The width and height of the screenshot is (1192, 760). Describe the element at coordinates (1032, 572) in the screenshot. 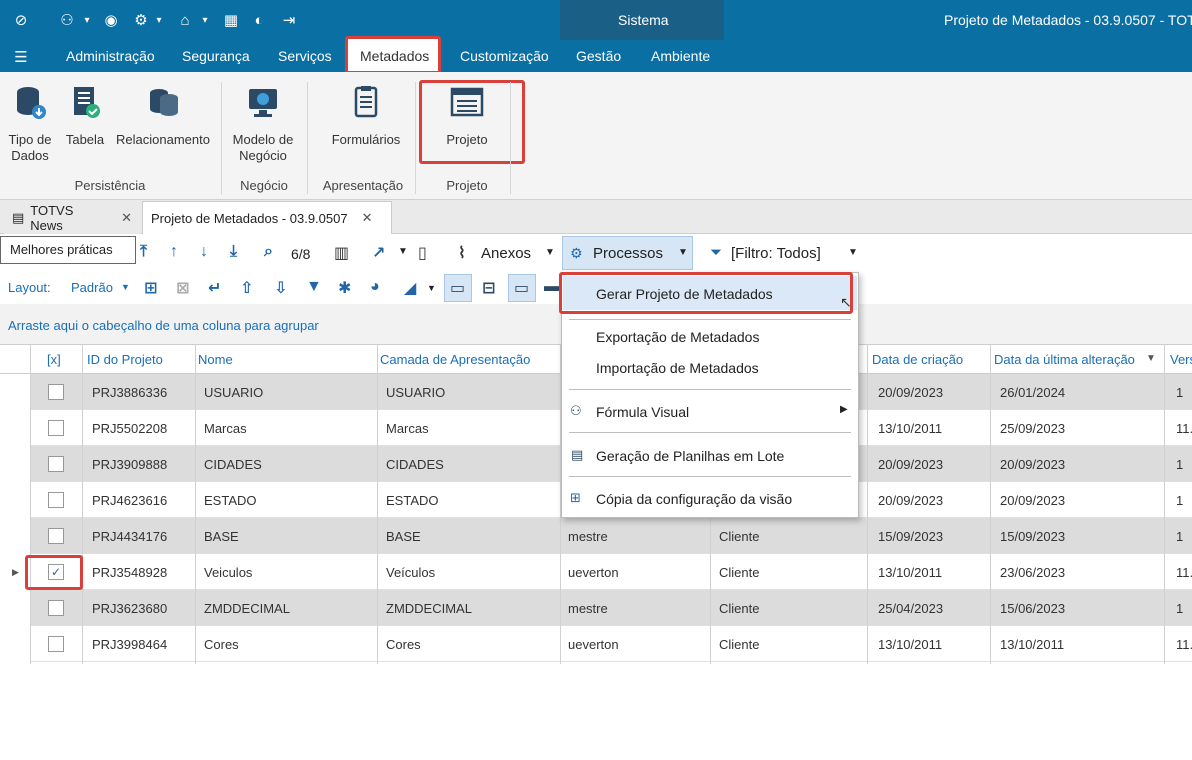

I see `cell-alteracao: 23/06/2023` at that location.